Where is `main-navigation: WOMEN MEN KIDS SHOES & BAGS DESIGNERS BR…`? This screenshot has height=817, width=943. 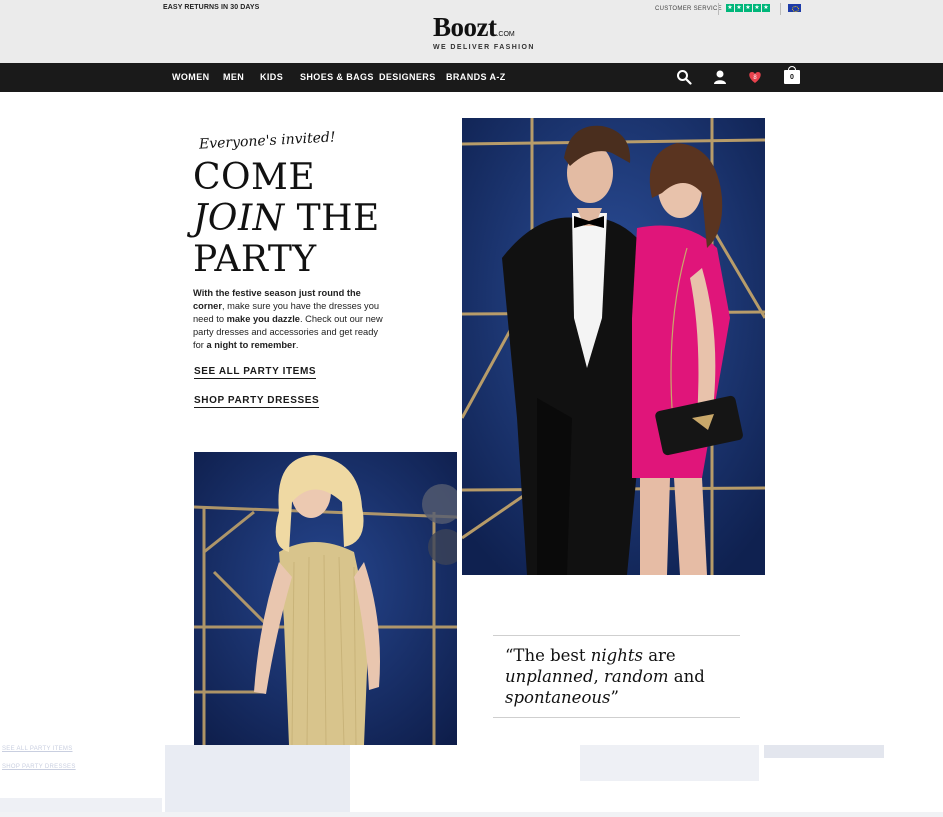 main-navigation: WOMEN MEN KIDS SHOES & BAGS DESIGNERS BR… is located at coordinates (471, 77).